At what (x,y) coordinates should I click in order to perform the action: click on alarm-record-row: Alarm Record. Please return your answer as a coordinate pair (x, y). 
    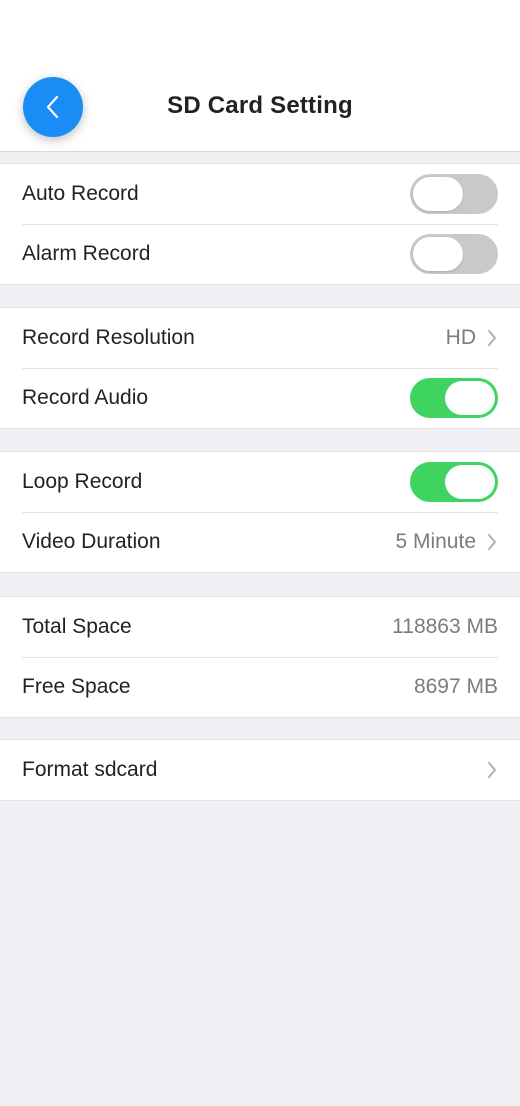
    Looking at the image, I should click on (260, 254).